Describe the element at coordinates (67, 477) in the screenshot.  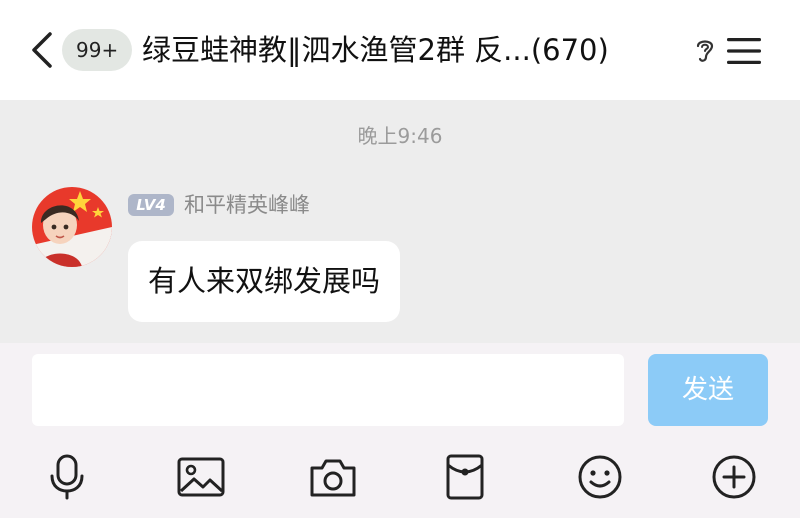
I see `microphone-icon` at that location.